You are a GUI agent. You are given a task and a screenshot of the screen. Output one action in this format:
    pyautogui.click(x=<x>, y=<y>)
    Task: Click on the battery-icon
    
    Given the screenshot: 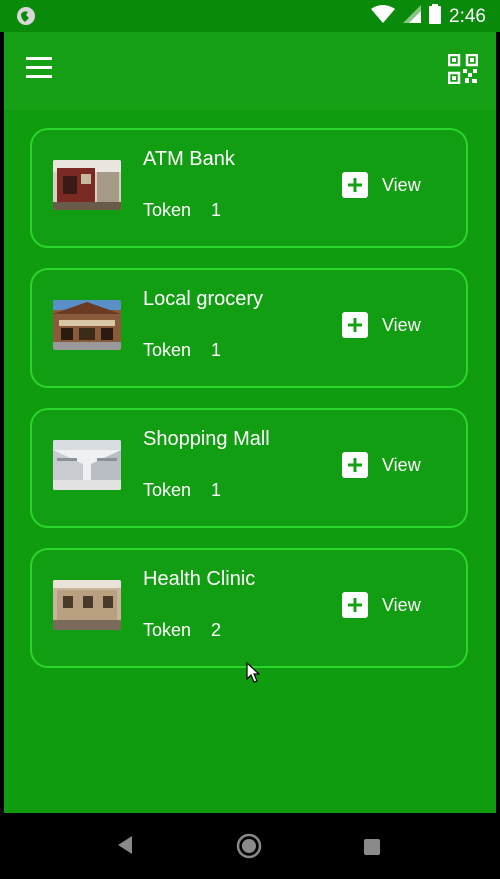 What is the action you would take?
    pyautogui.click(x=435, y=16)
    